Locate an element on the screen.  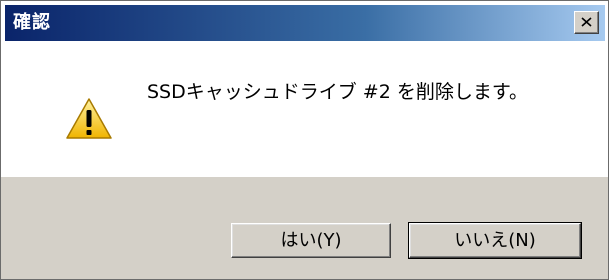
message-text: SSDキャッシュドライブ #2 を削除します。 is located at coordinates (337, 92).